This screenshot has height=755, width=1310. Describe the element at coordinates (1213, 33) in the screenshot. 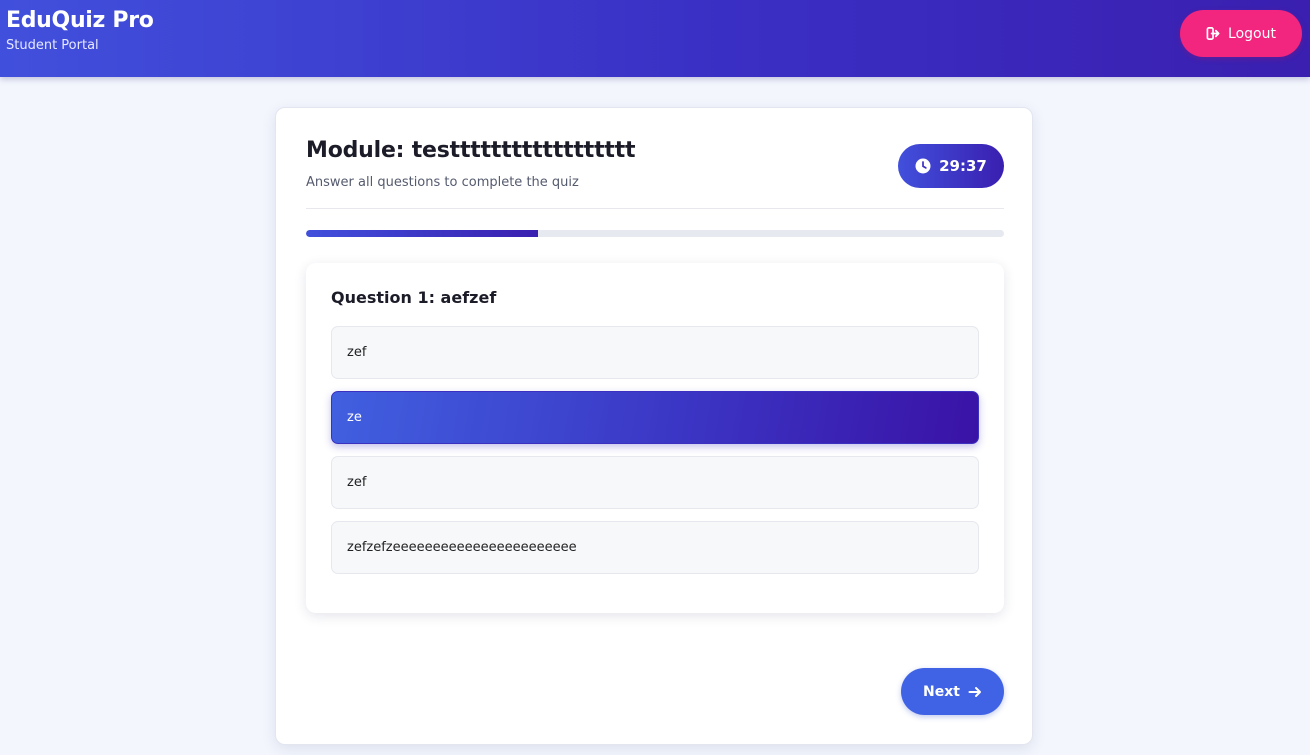

I see `logout-icon` at that location.